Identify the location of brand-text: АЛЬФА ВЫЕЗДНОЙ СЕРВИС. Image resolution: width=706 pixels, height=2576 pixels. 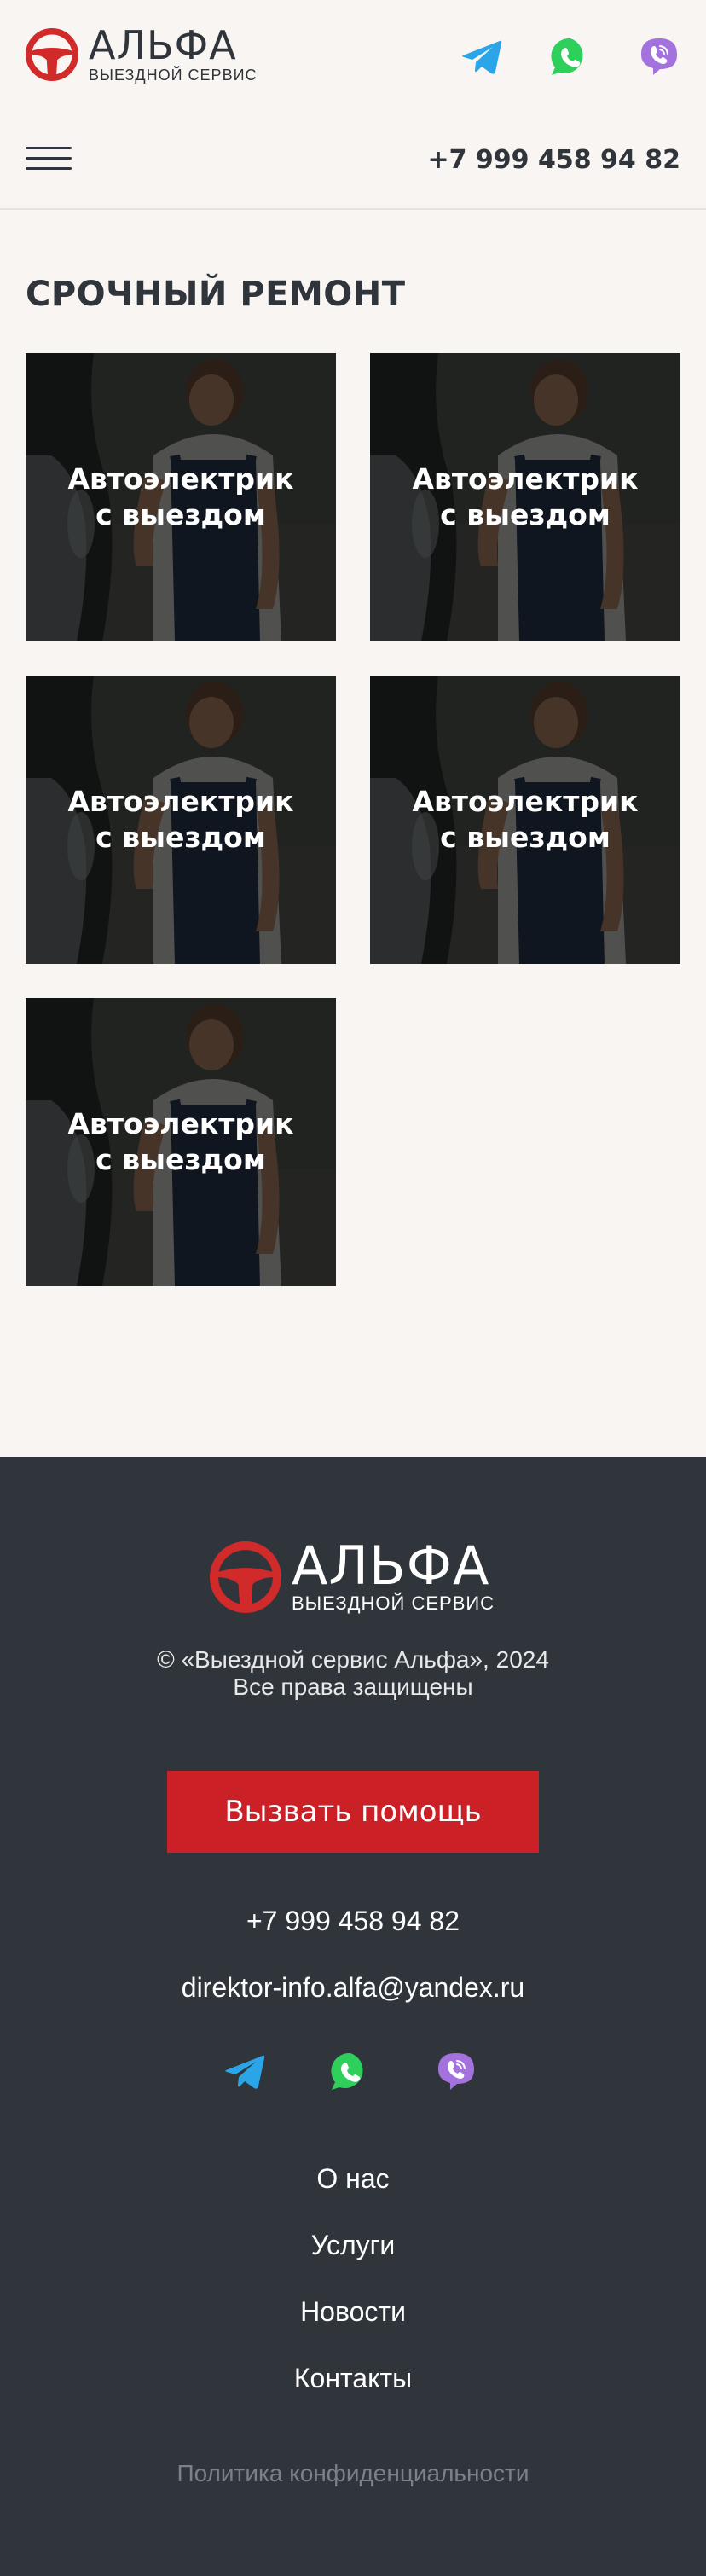
(173, 55).